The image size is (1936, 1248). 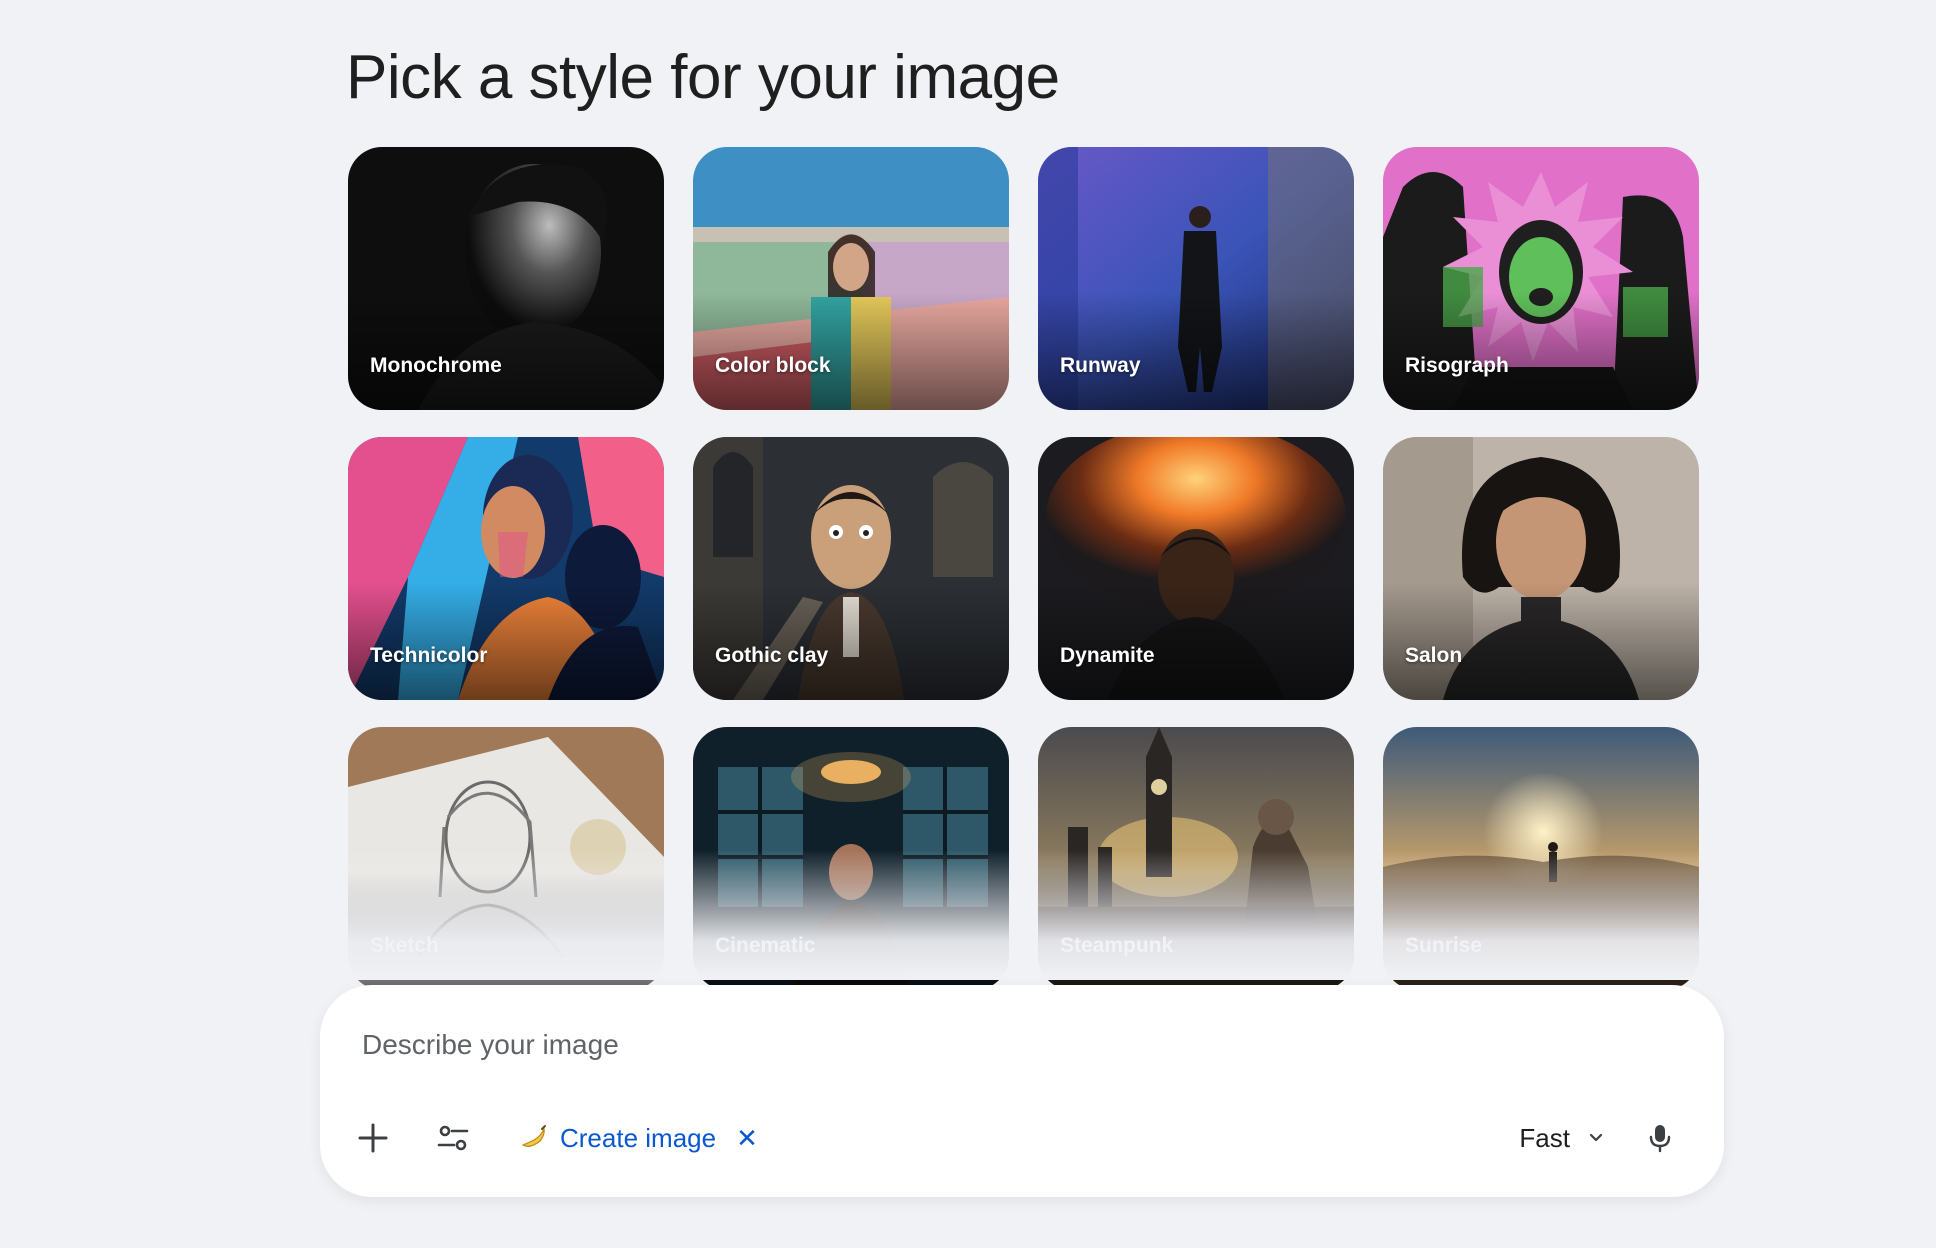 What do you see at coordinates (1196, 278) in the screenshot?
I see `style-card-runway: Runway` at bounding box center [1196, 278].